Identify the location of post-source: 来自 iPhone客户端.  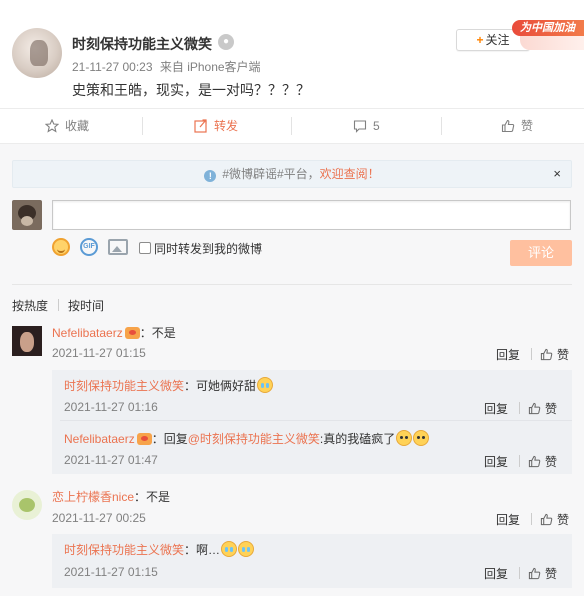
(210, 67).